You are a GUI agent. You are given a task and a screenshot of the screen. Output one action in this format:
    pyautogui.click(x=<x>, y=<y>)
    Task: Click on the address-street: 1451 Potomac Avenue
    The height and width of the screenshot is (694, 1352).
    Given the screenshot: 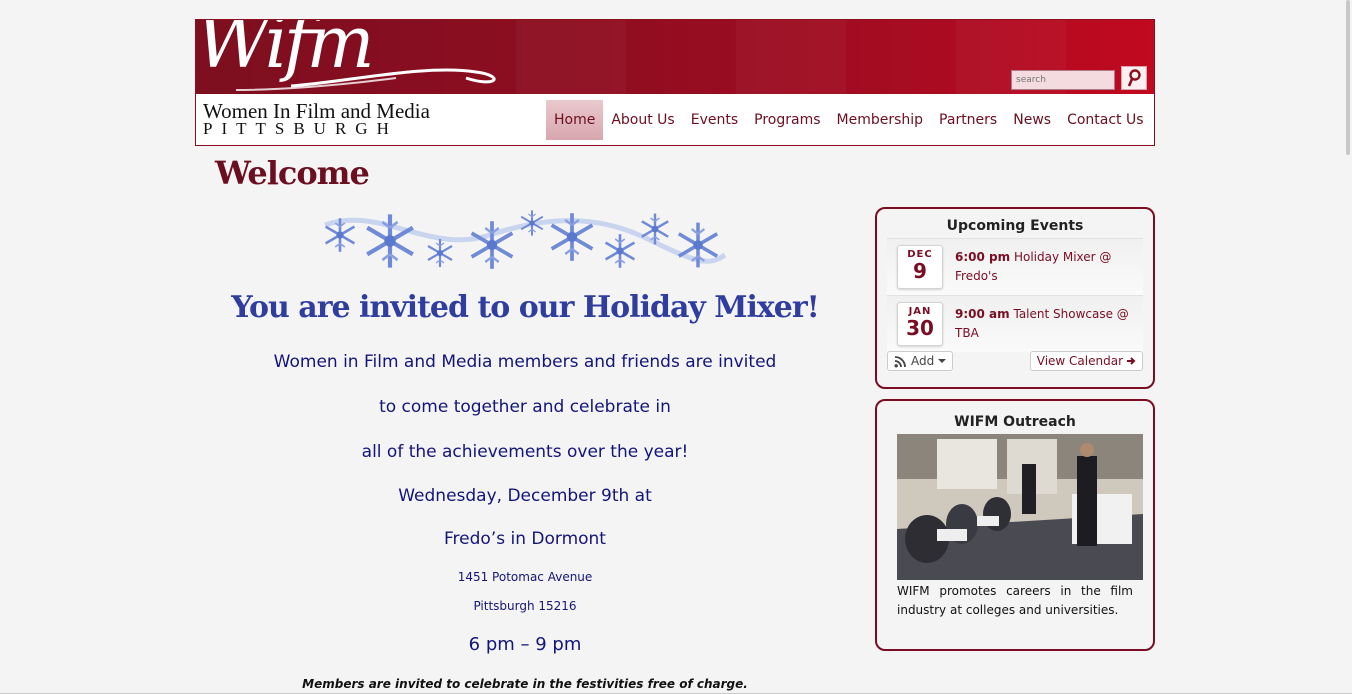 What is the action you would take?
    pyautogui.click(x=525, y=577)
    